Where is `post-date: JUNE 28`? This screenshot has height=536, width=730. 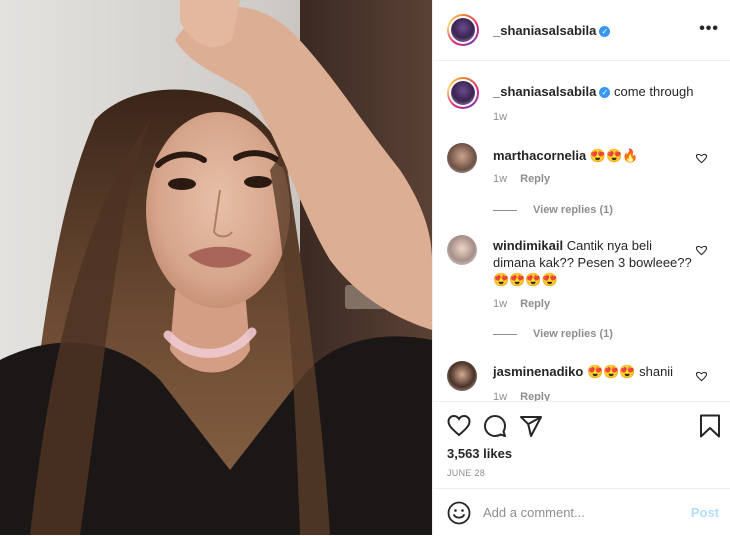
post-date: JUNE 28 is located at coordinates (466, 473).